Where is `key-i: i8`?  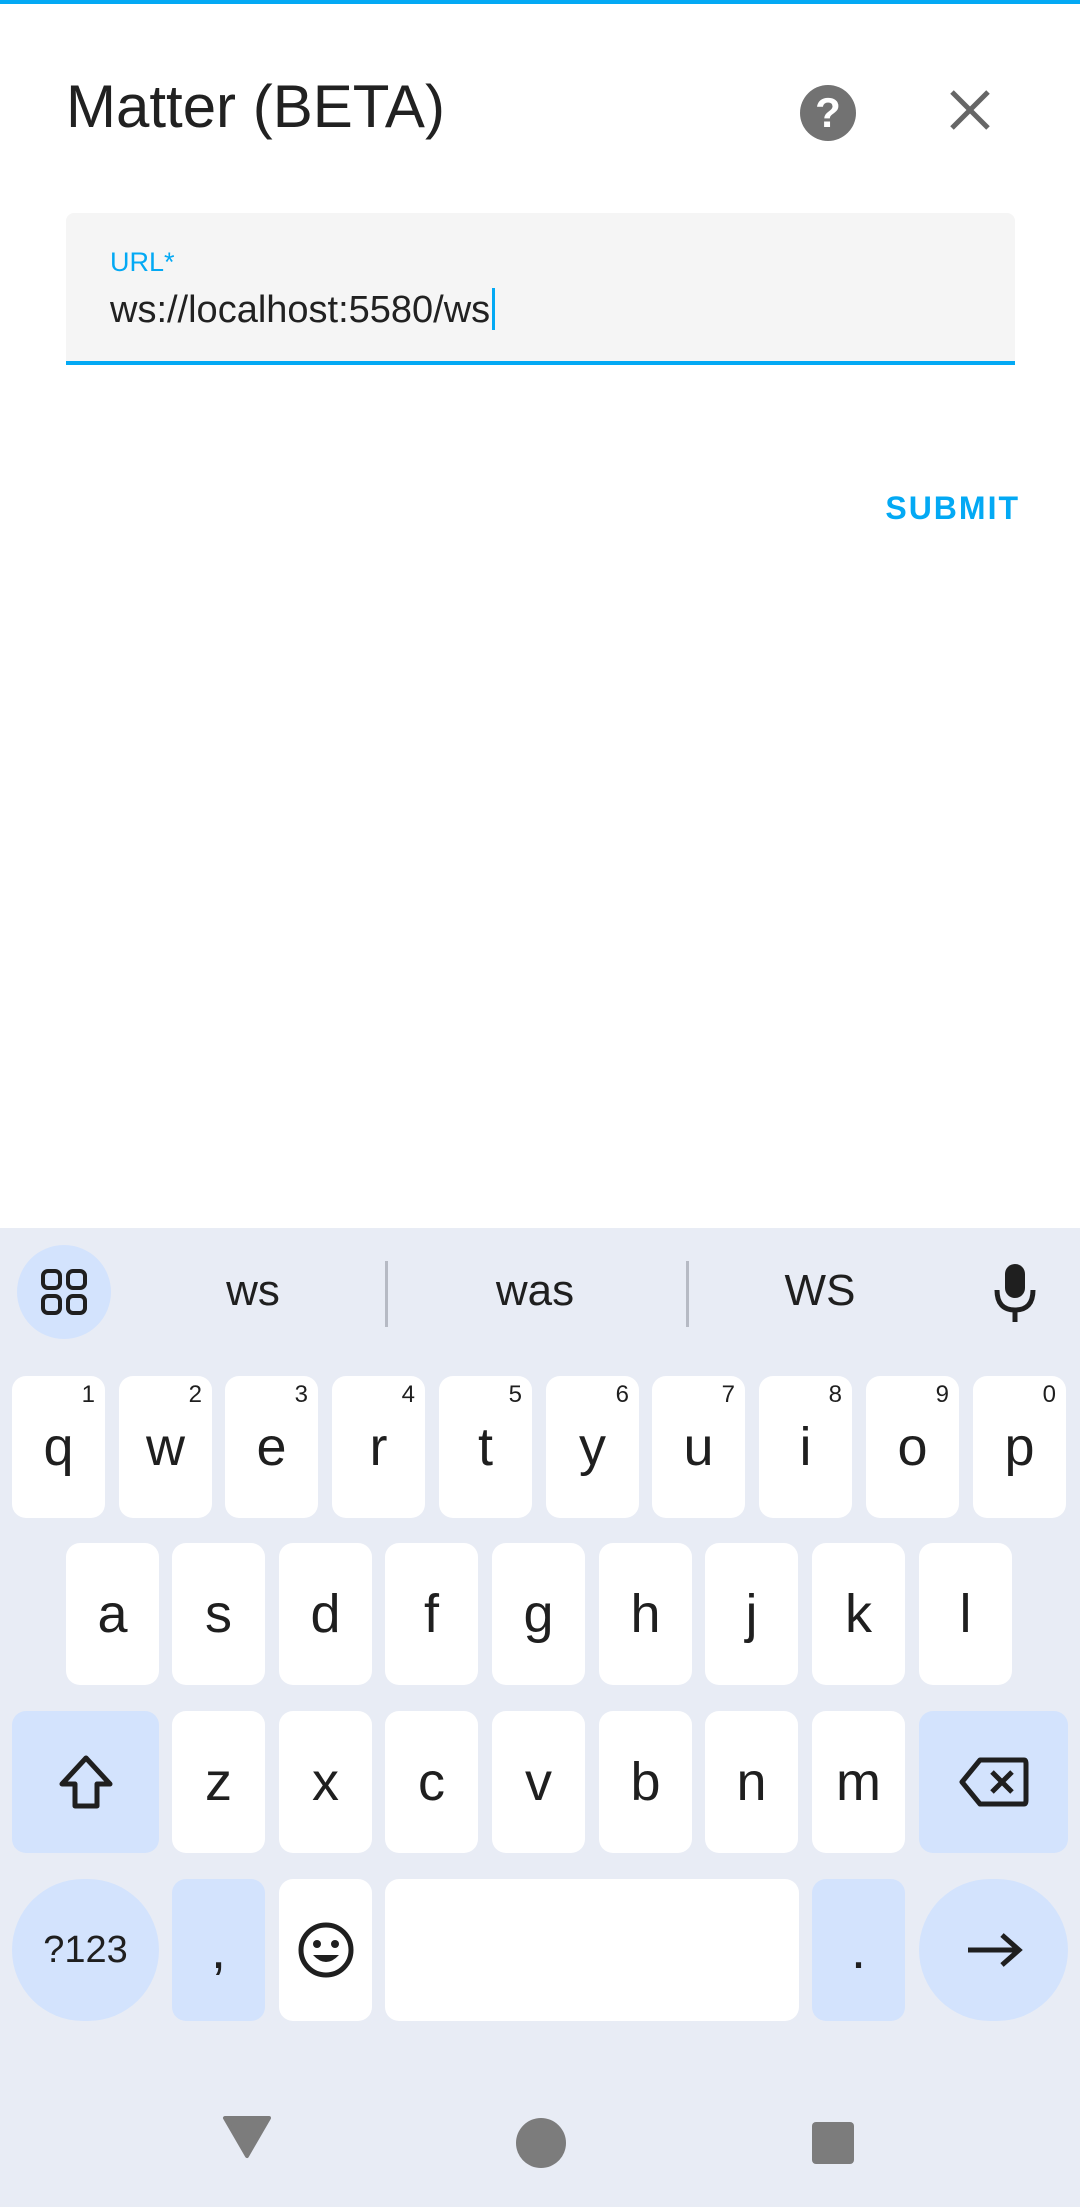
key-i: i8 is located at coordinates (805, 1447).